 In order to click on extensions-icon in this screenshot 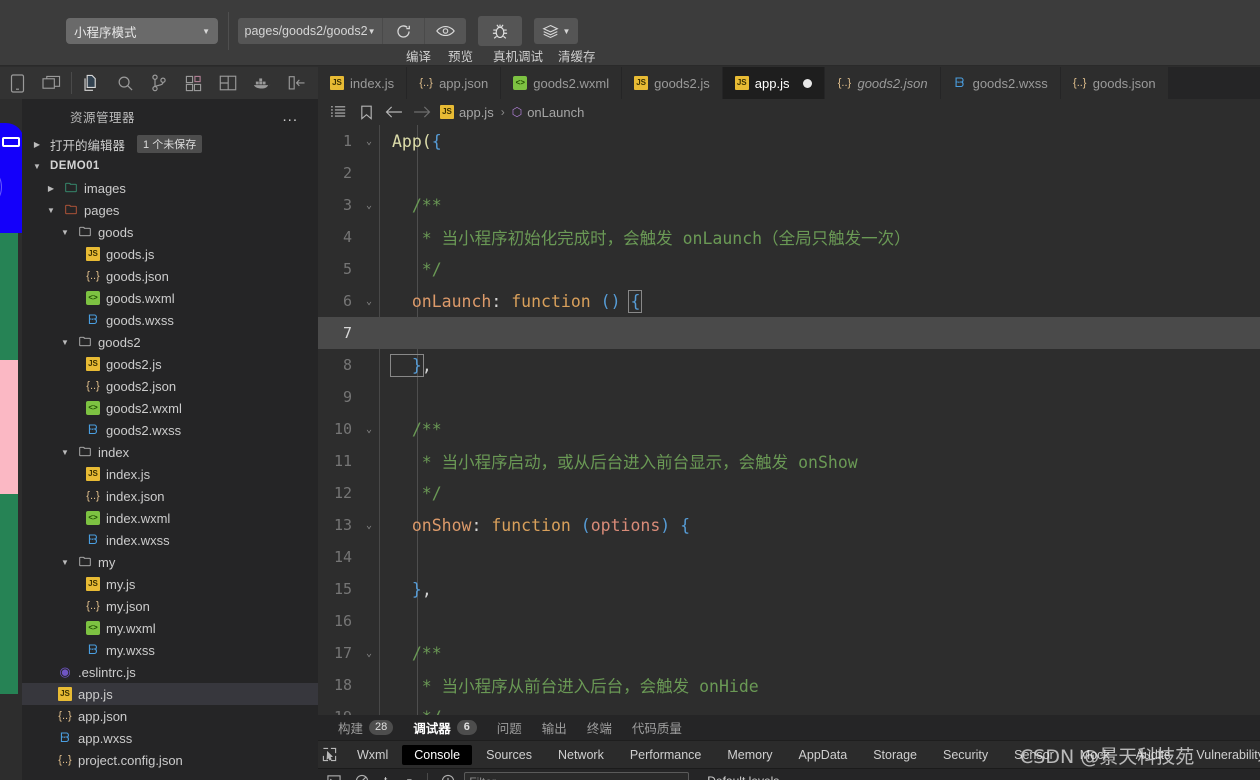, I will do `click(194, 83)`.